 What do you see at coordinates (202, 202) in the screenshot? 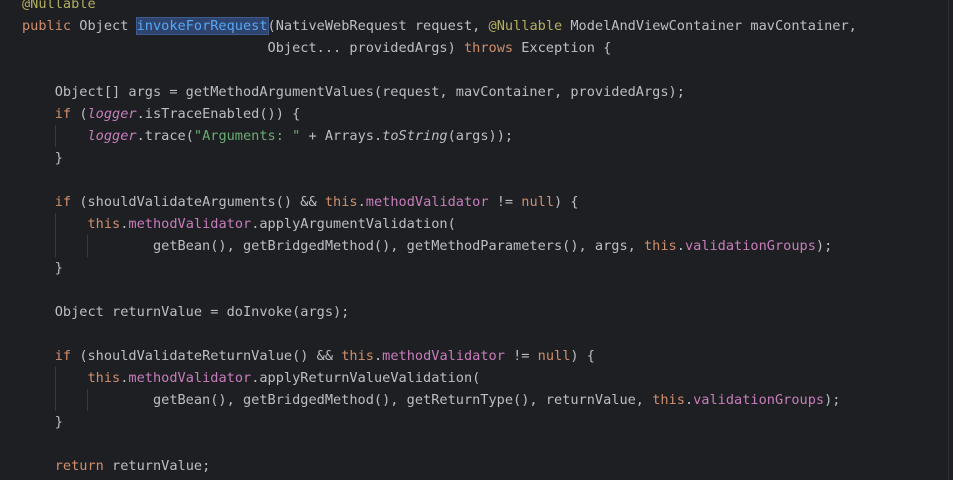
I see `code-token: (shouldValidateArguments() &&` at bounding box center [202, 202].